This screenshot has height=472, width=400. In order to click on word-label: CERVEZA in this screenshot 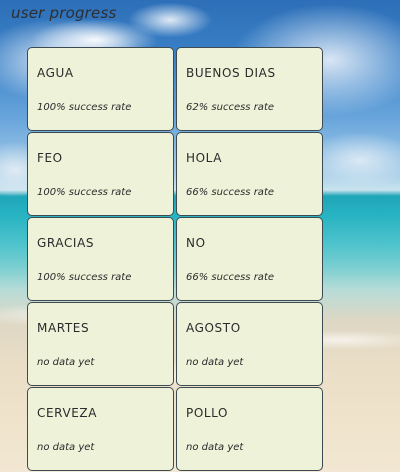, I will do `click(67, 413)`.